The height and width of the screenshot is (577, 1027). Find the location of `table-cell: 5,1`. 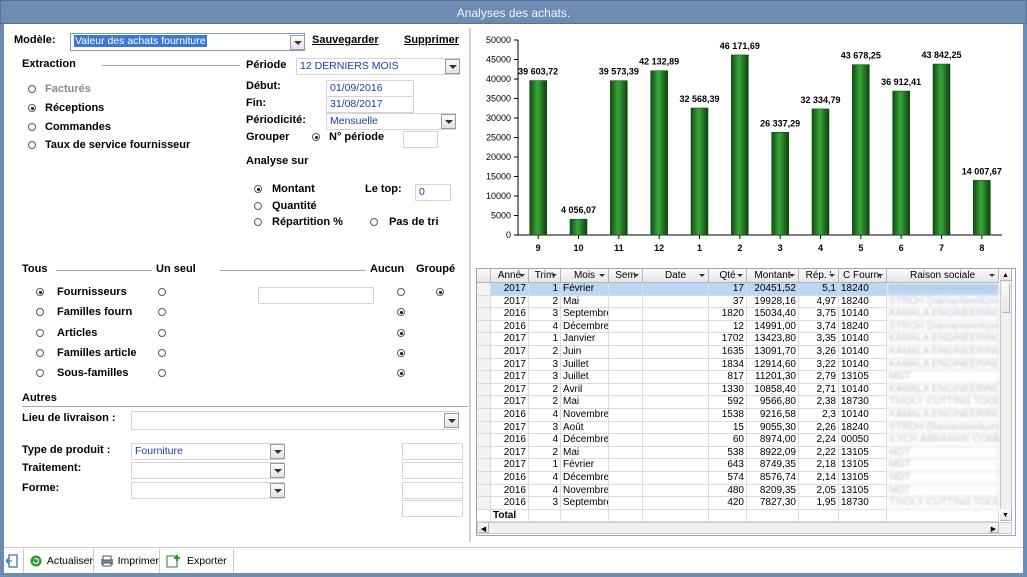

table-cell: 5,1 is located at coordinates (819, 289).